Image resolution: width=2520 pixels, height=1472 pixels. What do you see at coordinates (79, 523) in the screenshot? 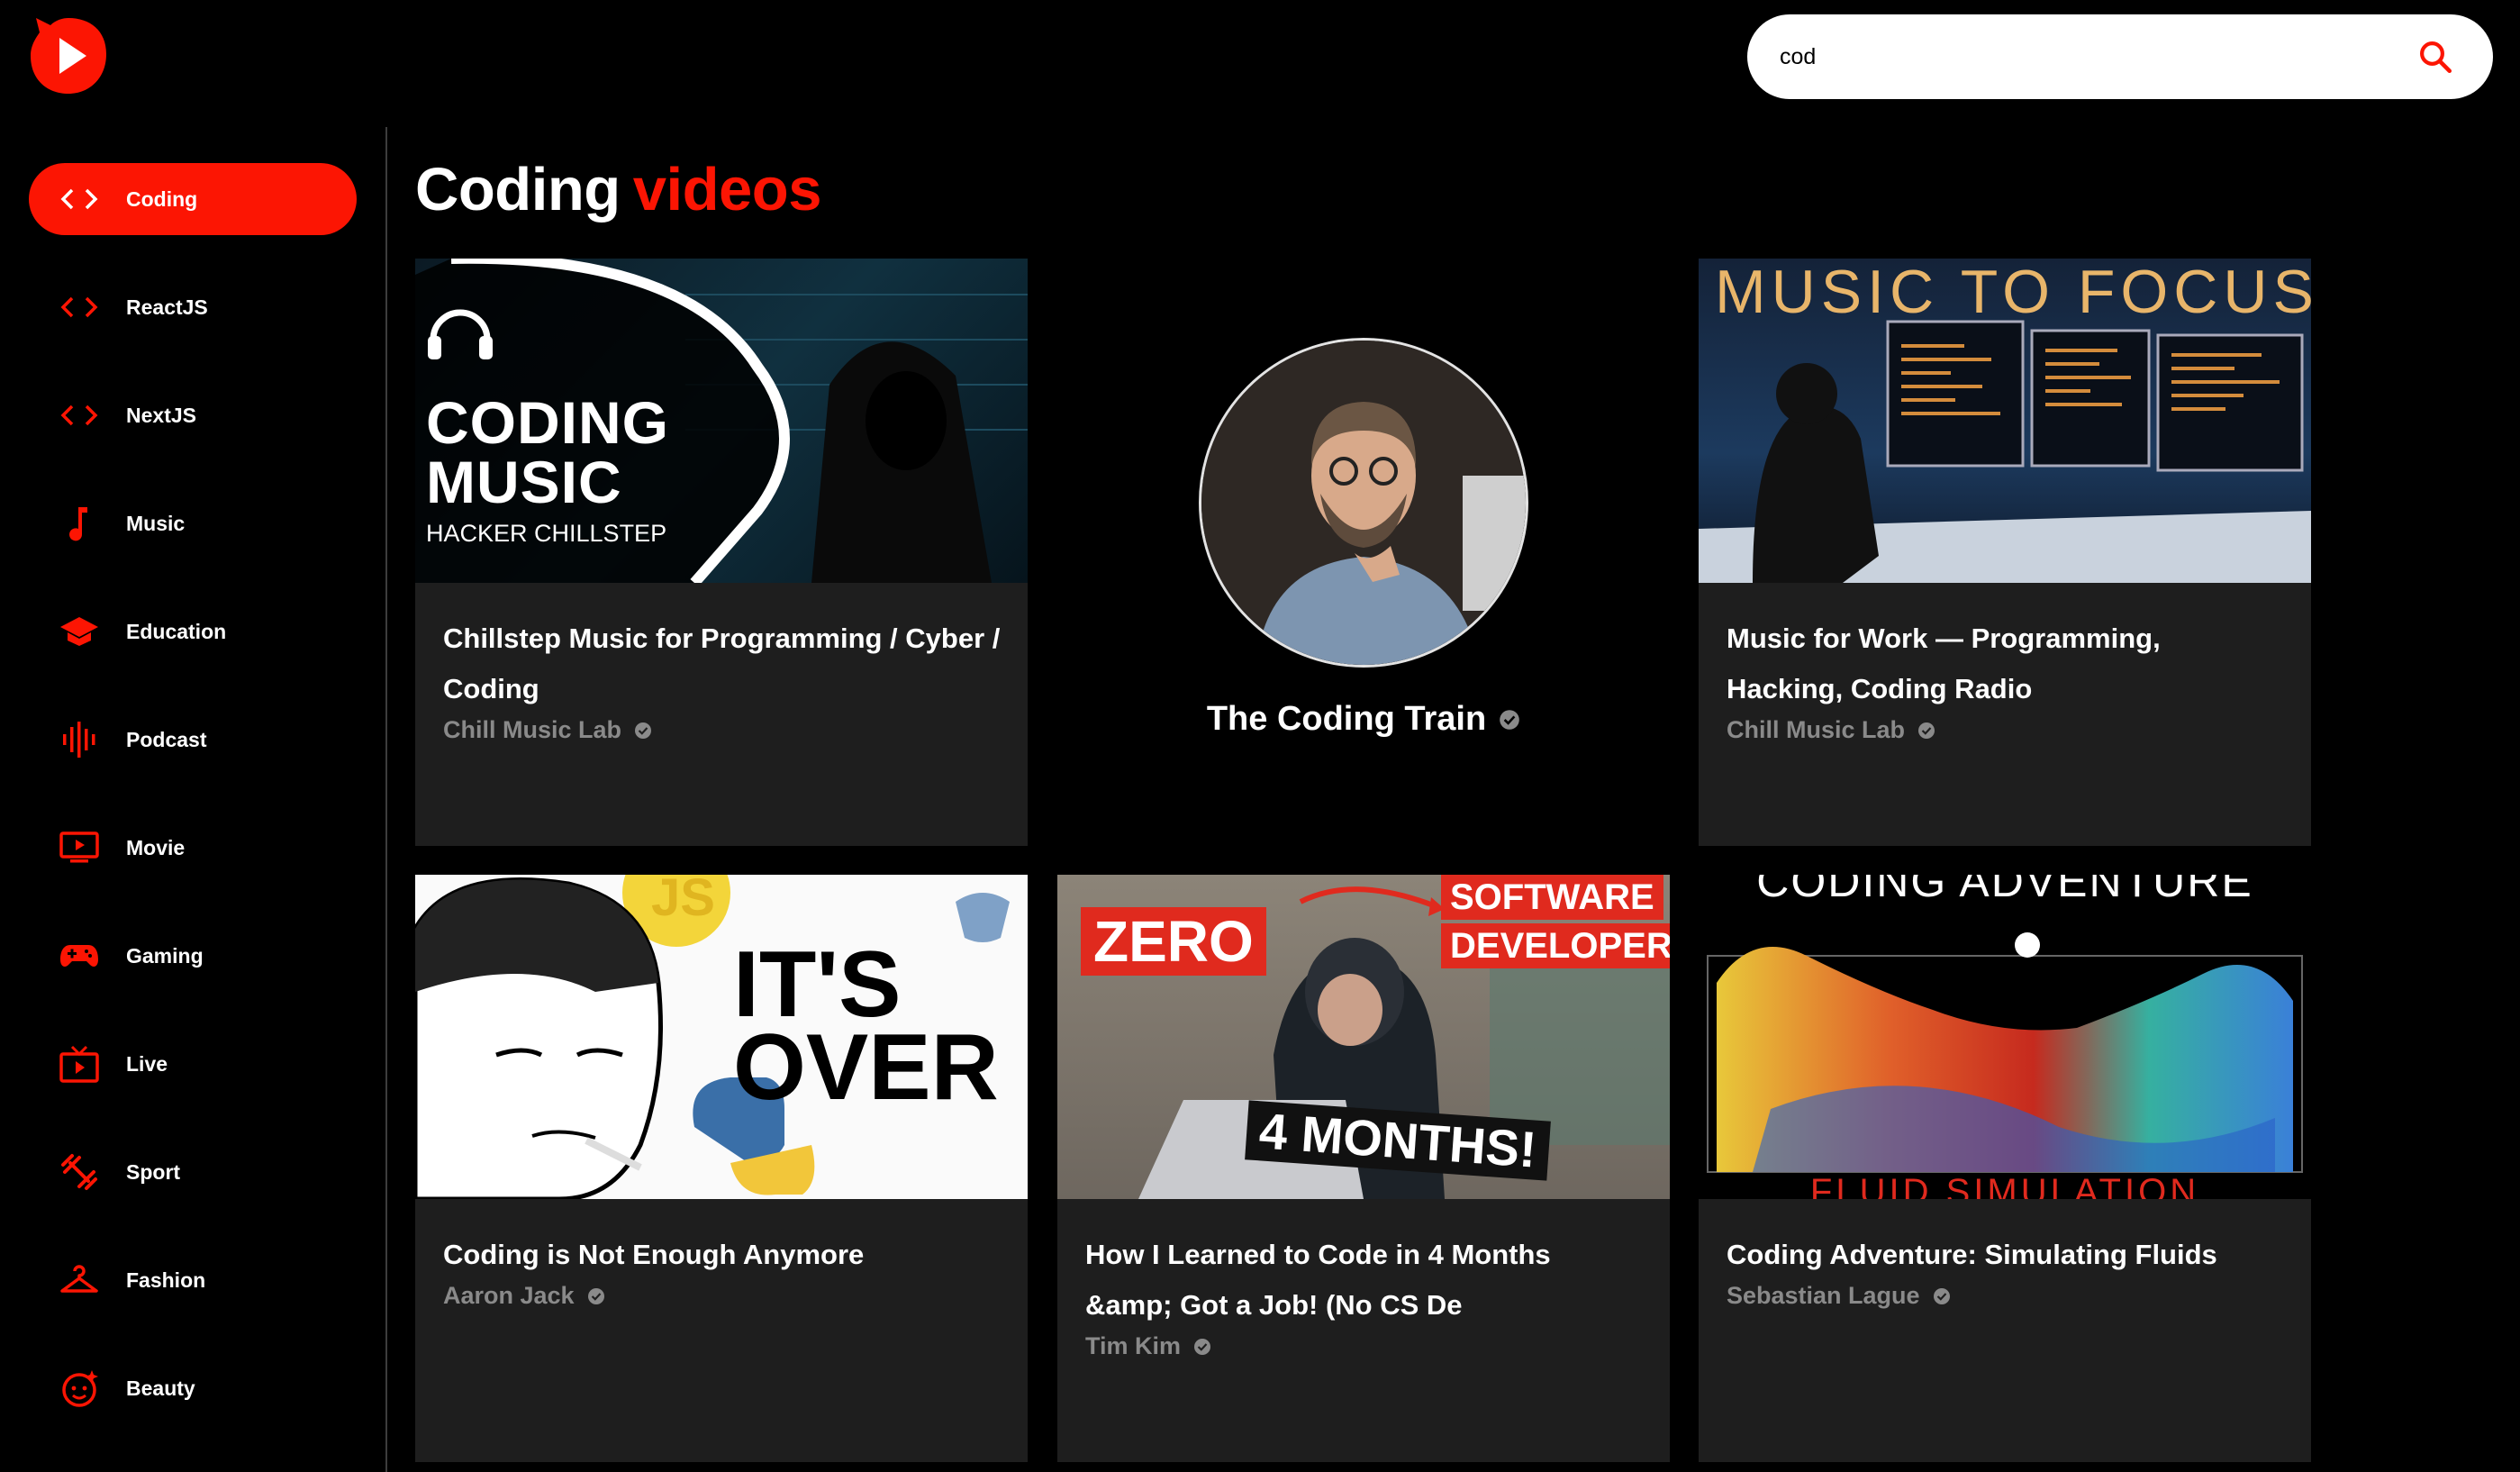
I see `music-note-icon` at bounding box center [79, 523].